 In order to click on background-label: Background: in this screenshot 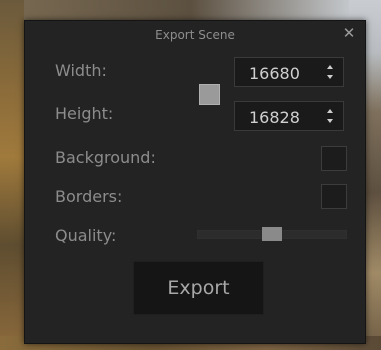, I will do `click(105, 157)`.